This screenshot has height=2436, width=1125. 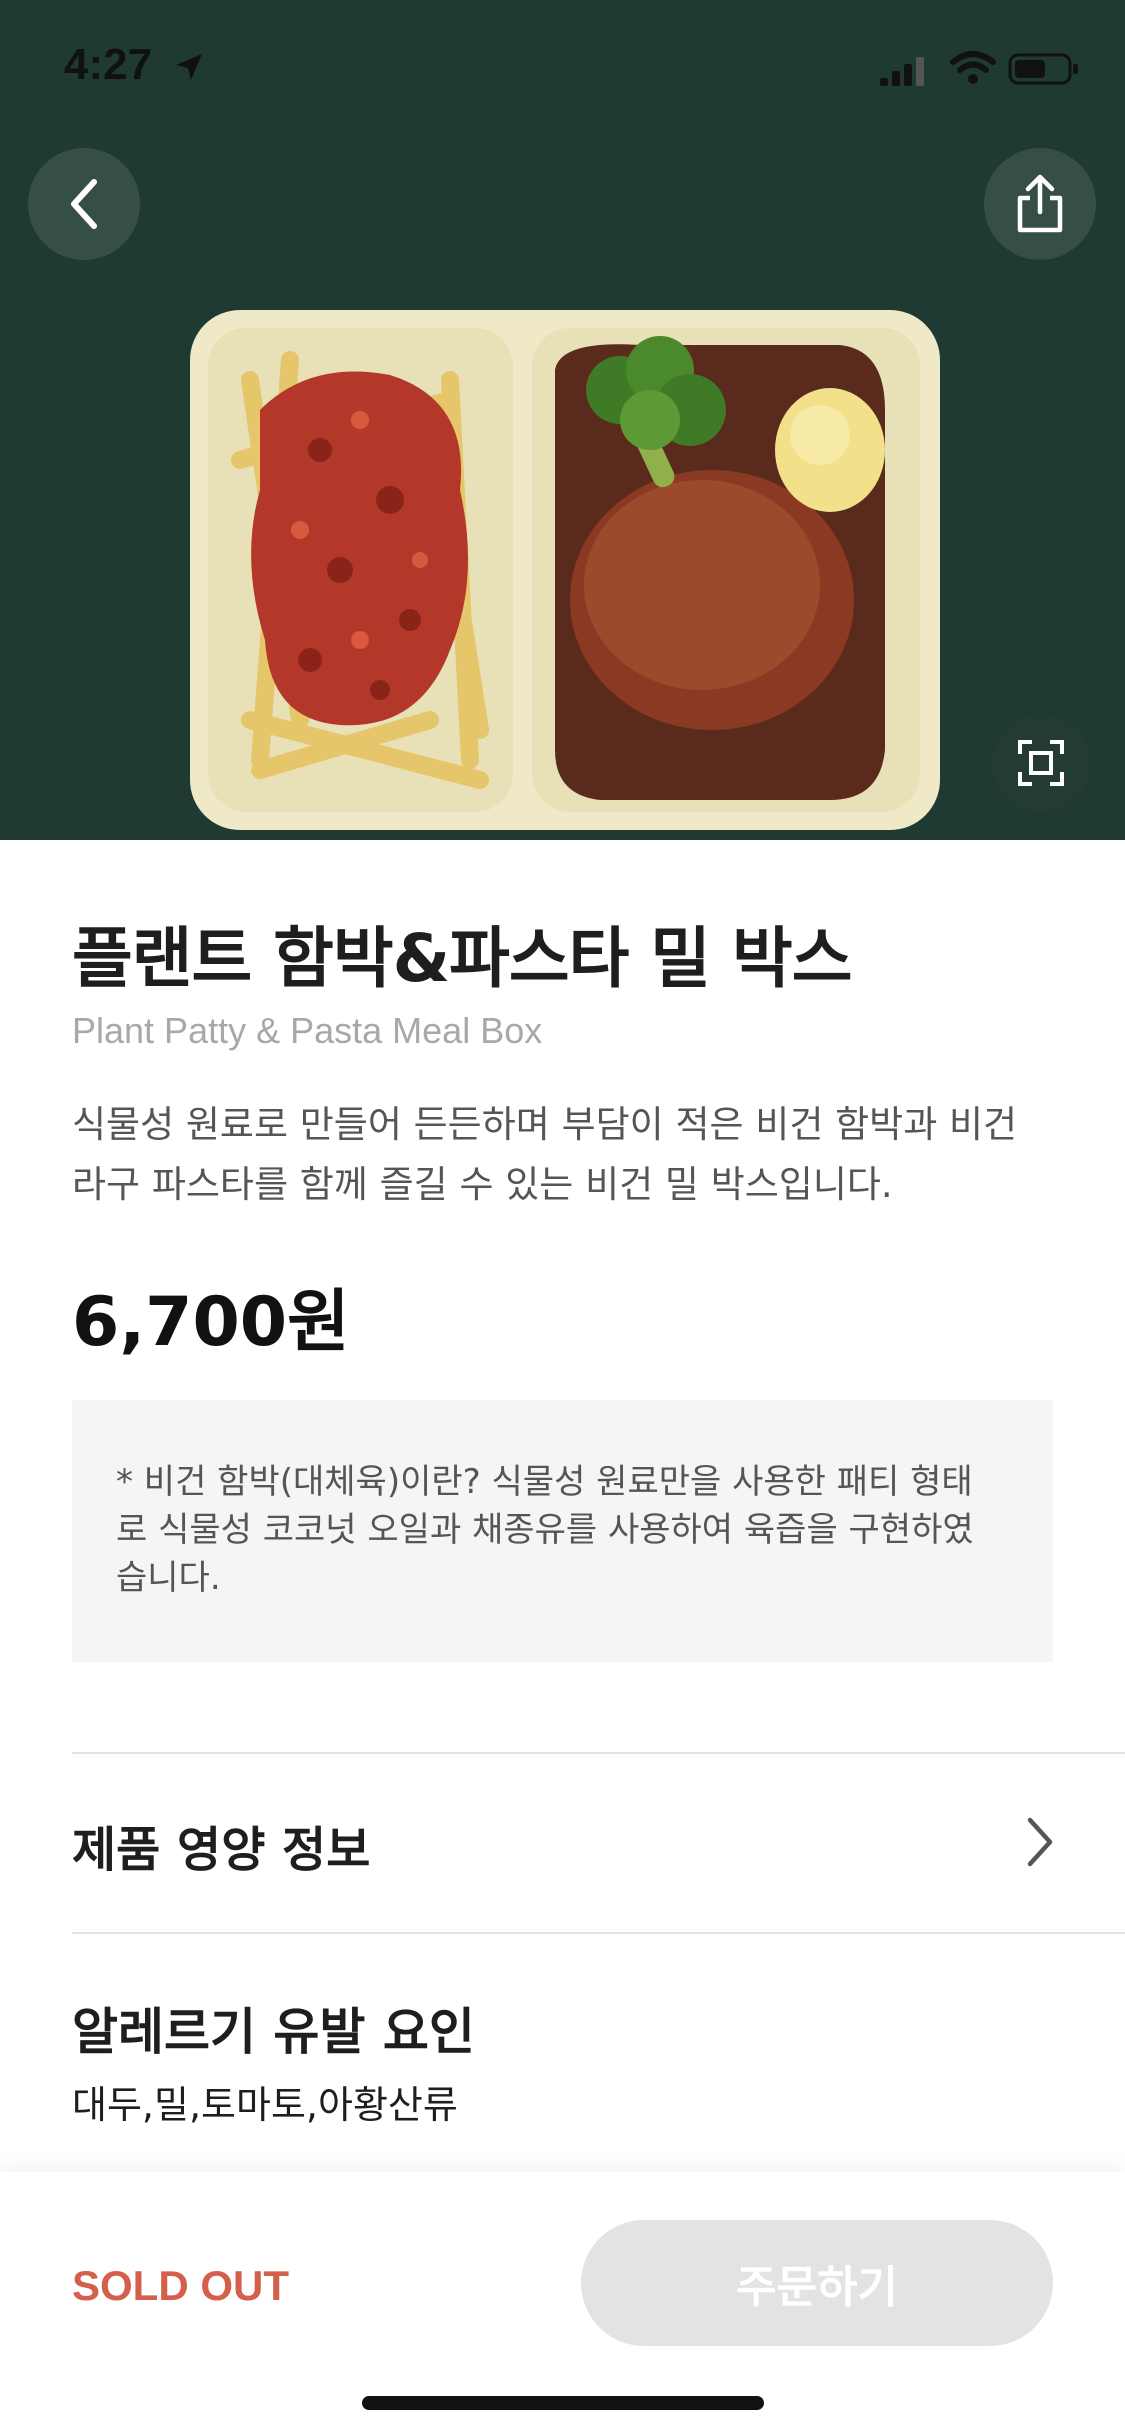 What do you see at coordinates (211, 1322) in the screenshot?
I see `product-price: 6,700원` at bounding box center [211, 1322].